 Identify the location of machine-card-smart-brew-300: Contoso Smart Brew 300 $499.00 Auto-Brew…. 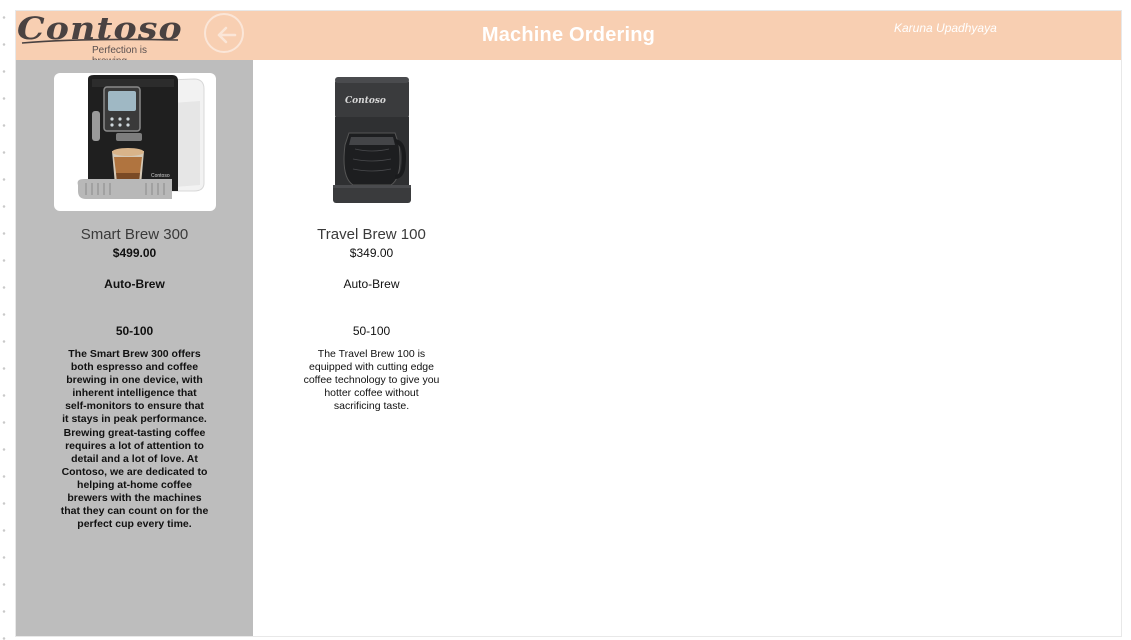
(134, 302).